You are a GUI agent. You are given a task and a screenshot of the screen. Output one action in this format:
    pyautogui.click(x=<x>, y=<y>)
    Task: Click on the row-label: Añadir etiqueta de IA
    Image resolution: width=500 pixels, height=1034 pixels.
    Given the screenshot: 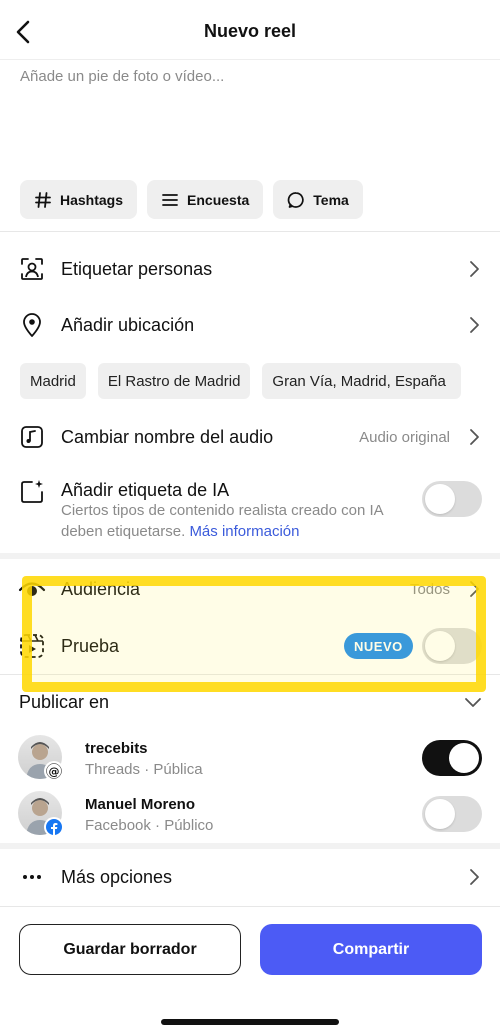 What is the action you would take?
    pyautogui.click(x=145, y=490)
    